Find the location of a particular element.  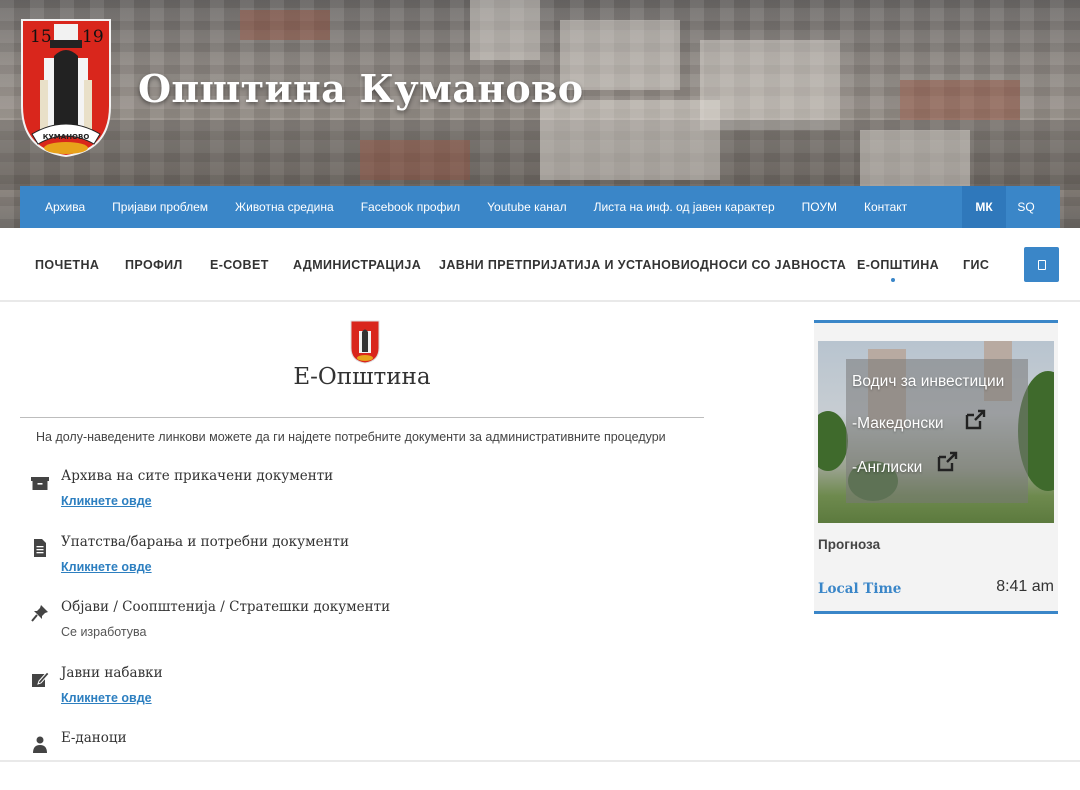

top-menu-facebook: Facebook профил is located at coordinates (410, 207).